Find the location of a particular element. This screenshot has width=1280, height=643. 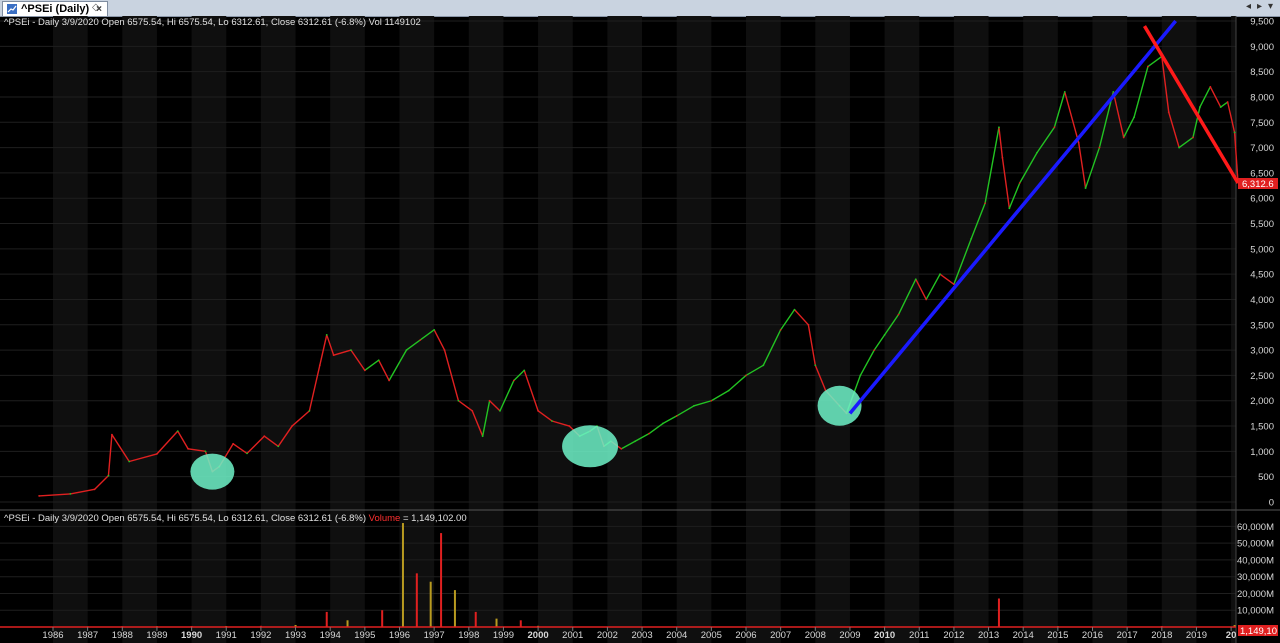

time-tick-label: 2003 is located at coordinates (641, 635).